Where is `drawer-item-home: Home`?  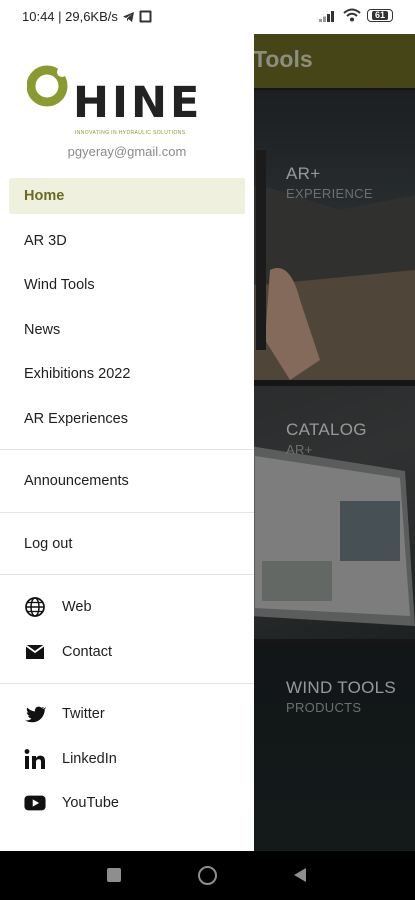 drawer-item-home: Home is located at coordinates (127, 196).